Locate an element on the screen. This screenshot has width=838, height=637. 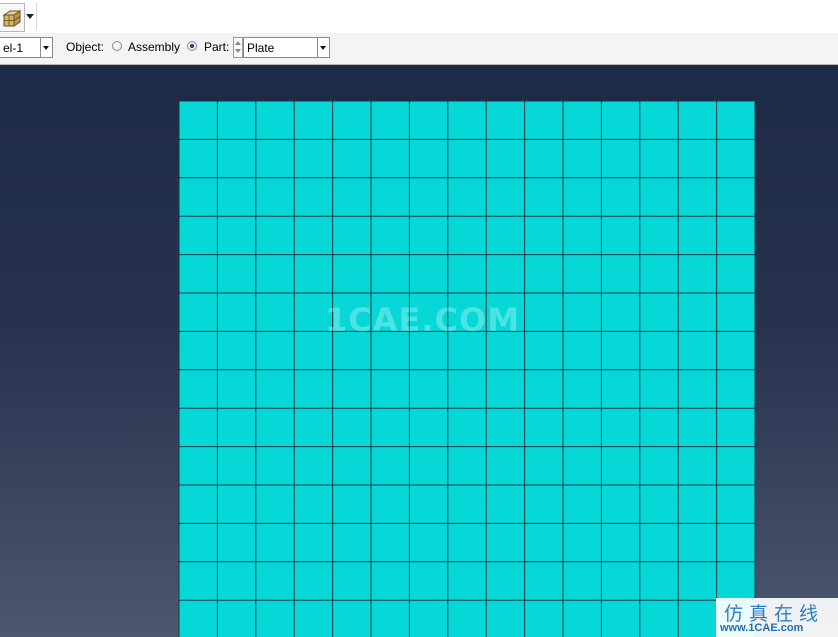
part-tool-button is located at coordinates (12, 17).